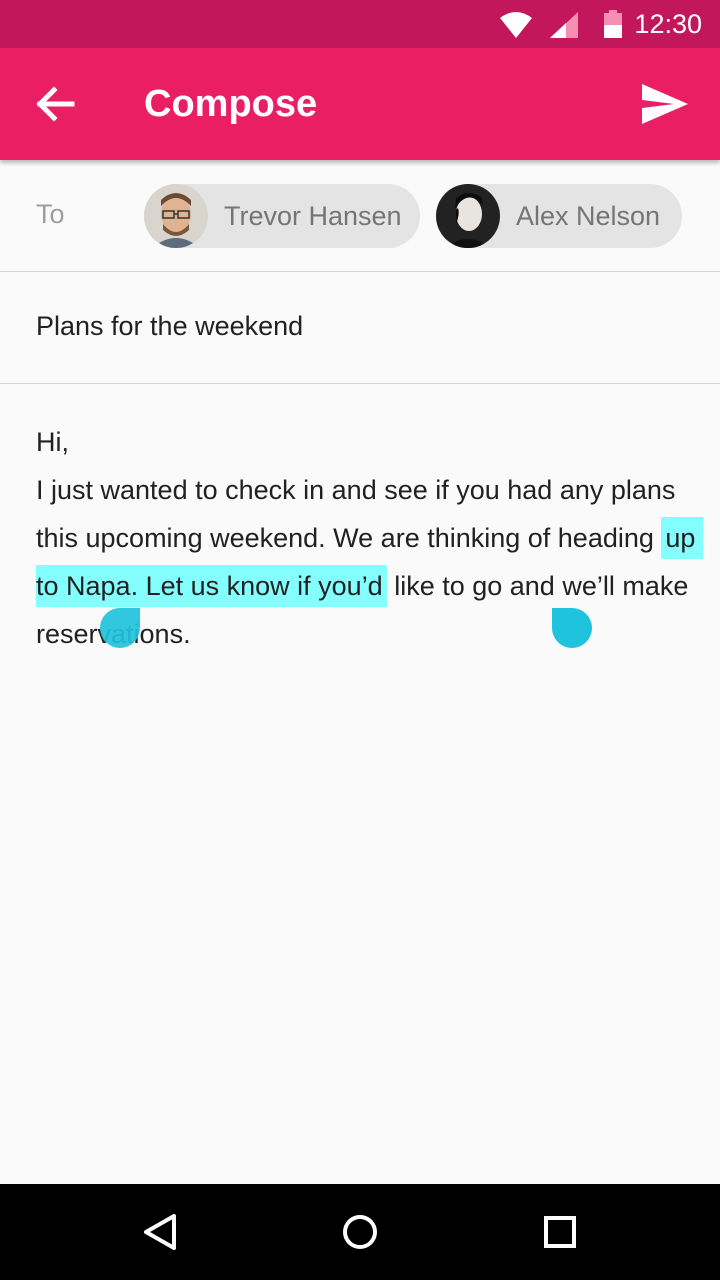 This screenshot has width=720, height=1280. Describe the element at coordinates (516, 25) in the screenshot. I see `wifi-icon` at that location.